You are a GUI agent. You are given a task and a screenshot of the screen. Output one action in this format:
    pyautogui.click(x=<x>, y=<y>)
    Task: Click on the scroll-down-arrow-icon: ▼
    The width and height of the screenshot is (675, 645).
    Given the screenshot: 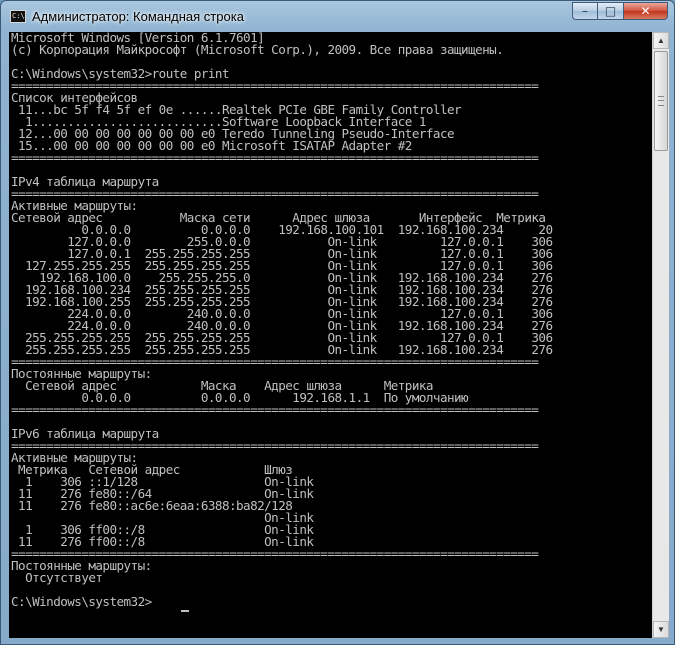 What is the action you would take?
    pyautogui.click(x=661, y=629)
    